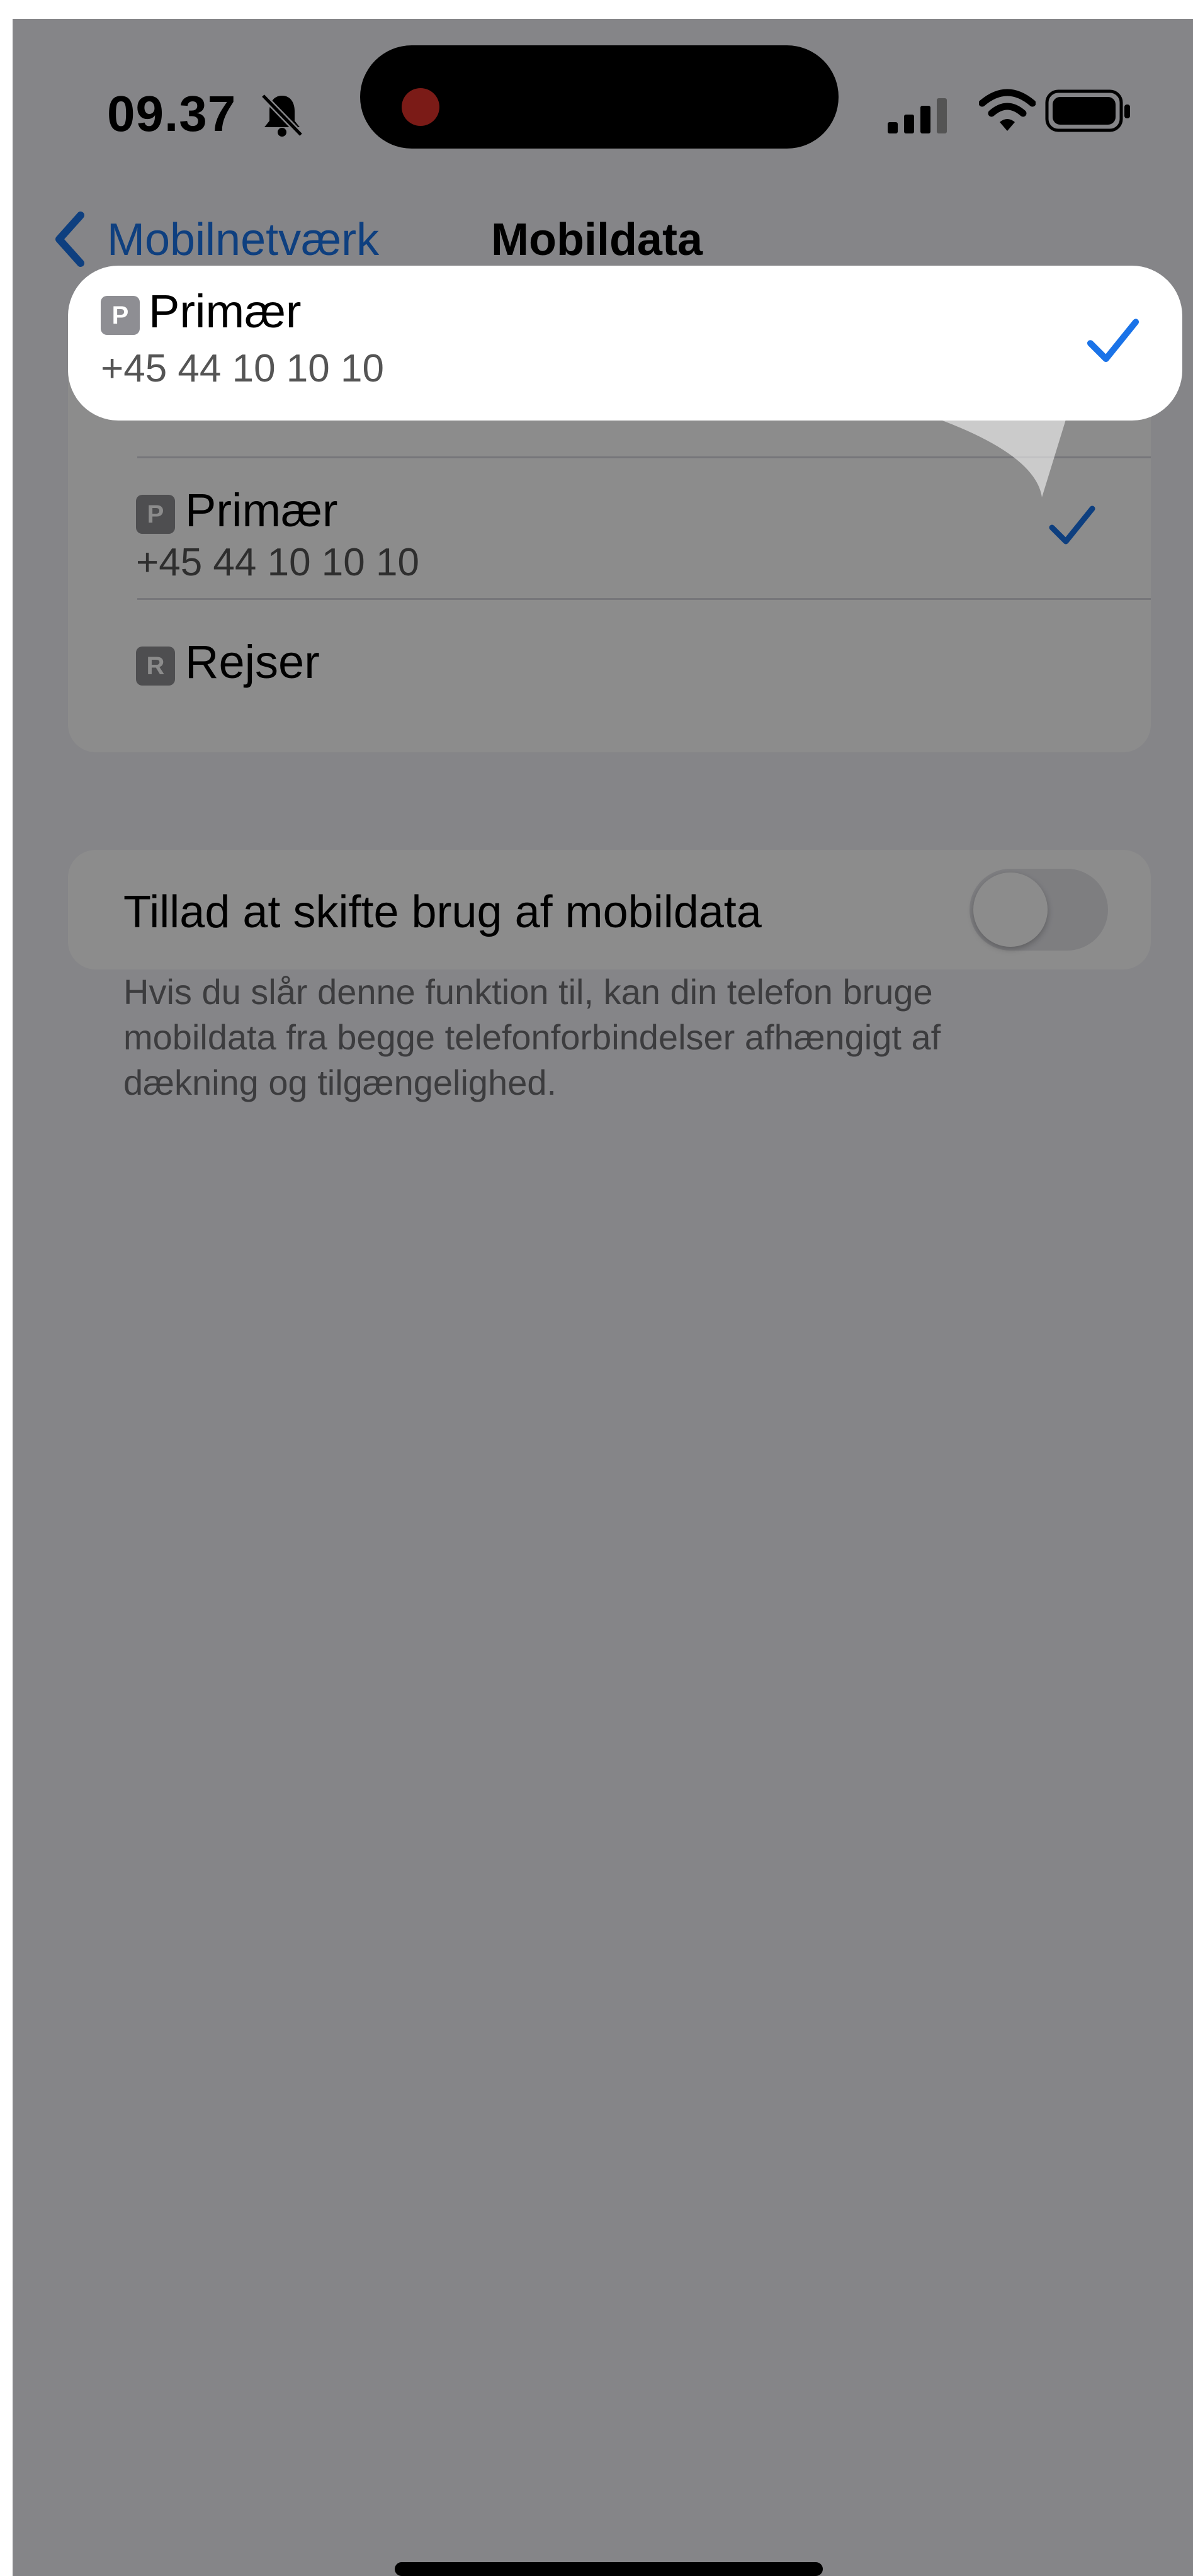  I want to click on home-indicator, so click(609, 2569).